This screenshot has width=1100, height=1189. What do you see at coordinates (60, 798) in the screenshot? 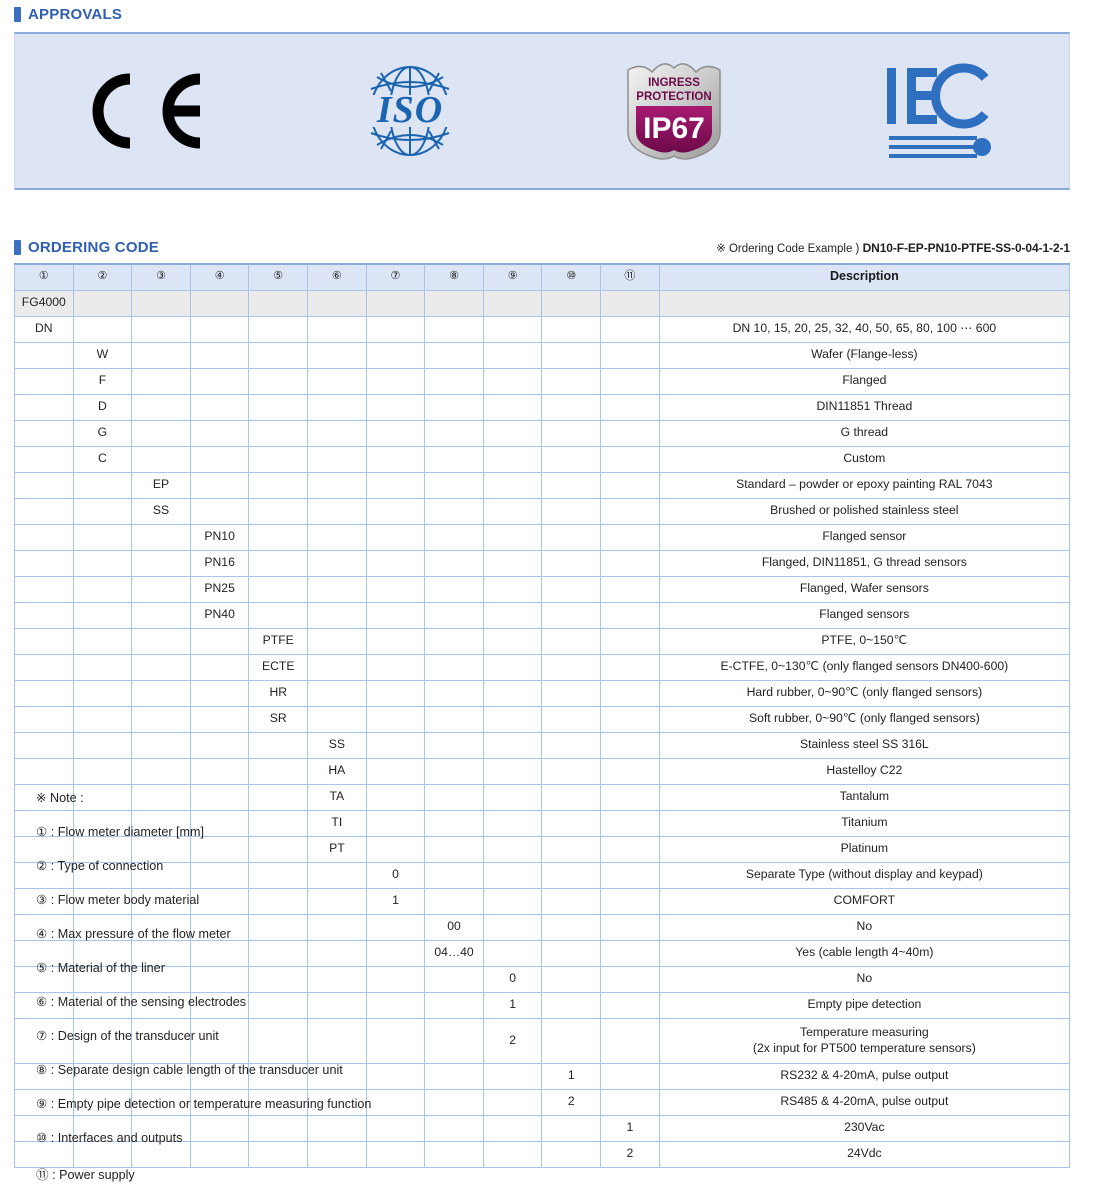
I see `notes-title: ※ Note :` at bounding box center [60, 798].